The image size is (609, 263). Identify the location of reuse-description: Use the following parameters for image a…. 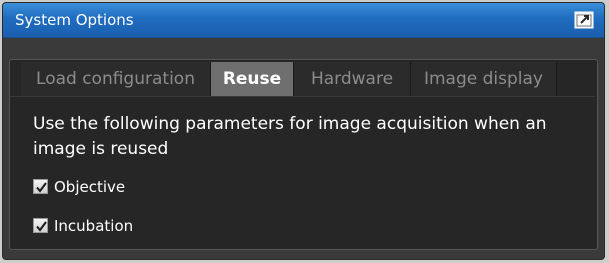
(290, 136).